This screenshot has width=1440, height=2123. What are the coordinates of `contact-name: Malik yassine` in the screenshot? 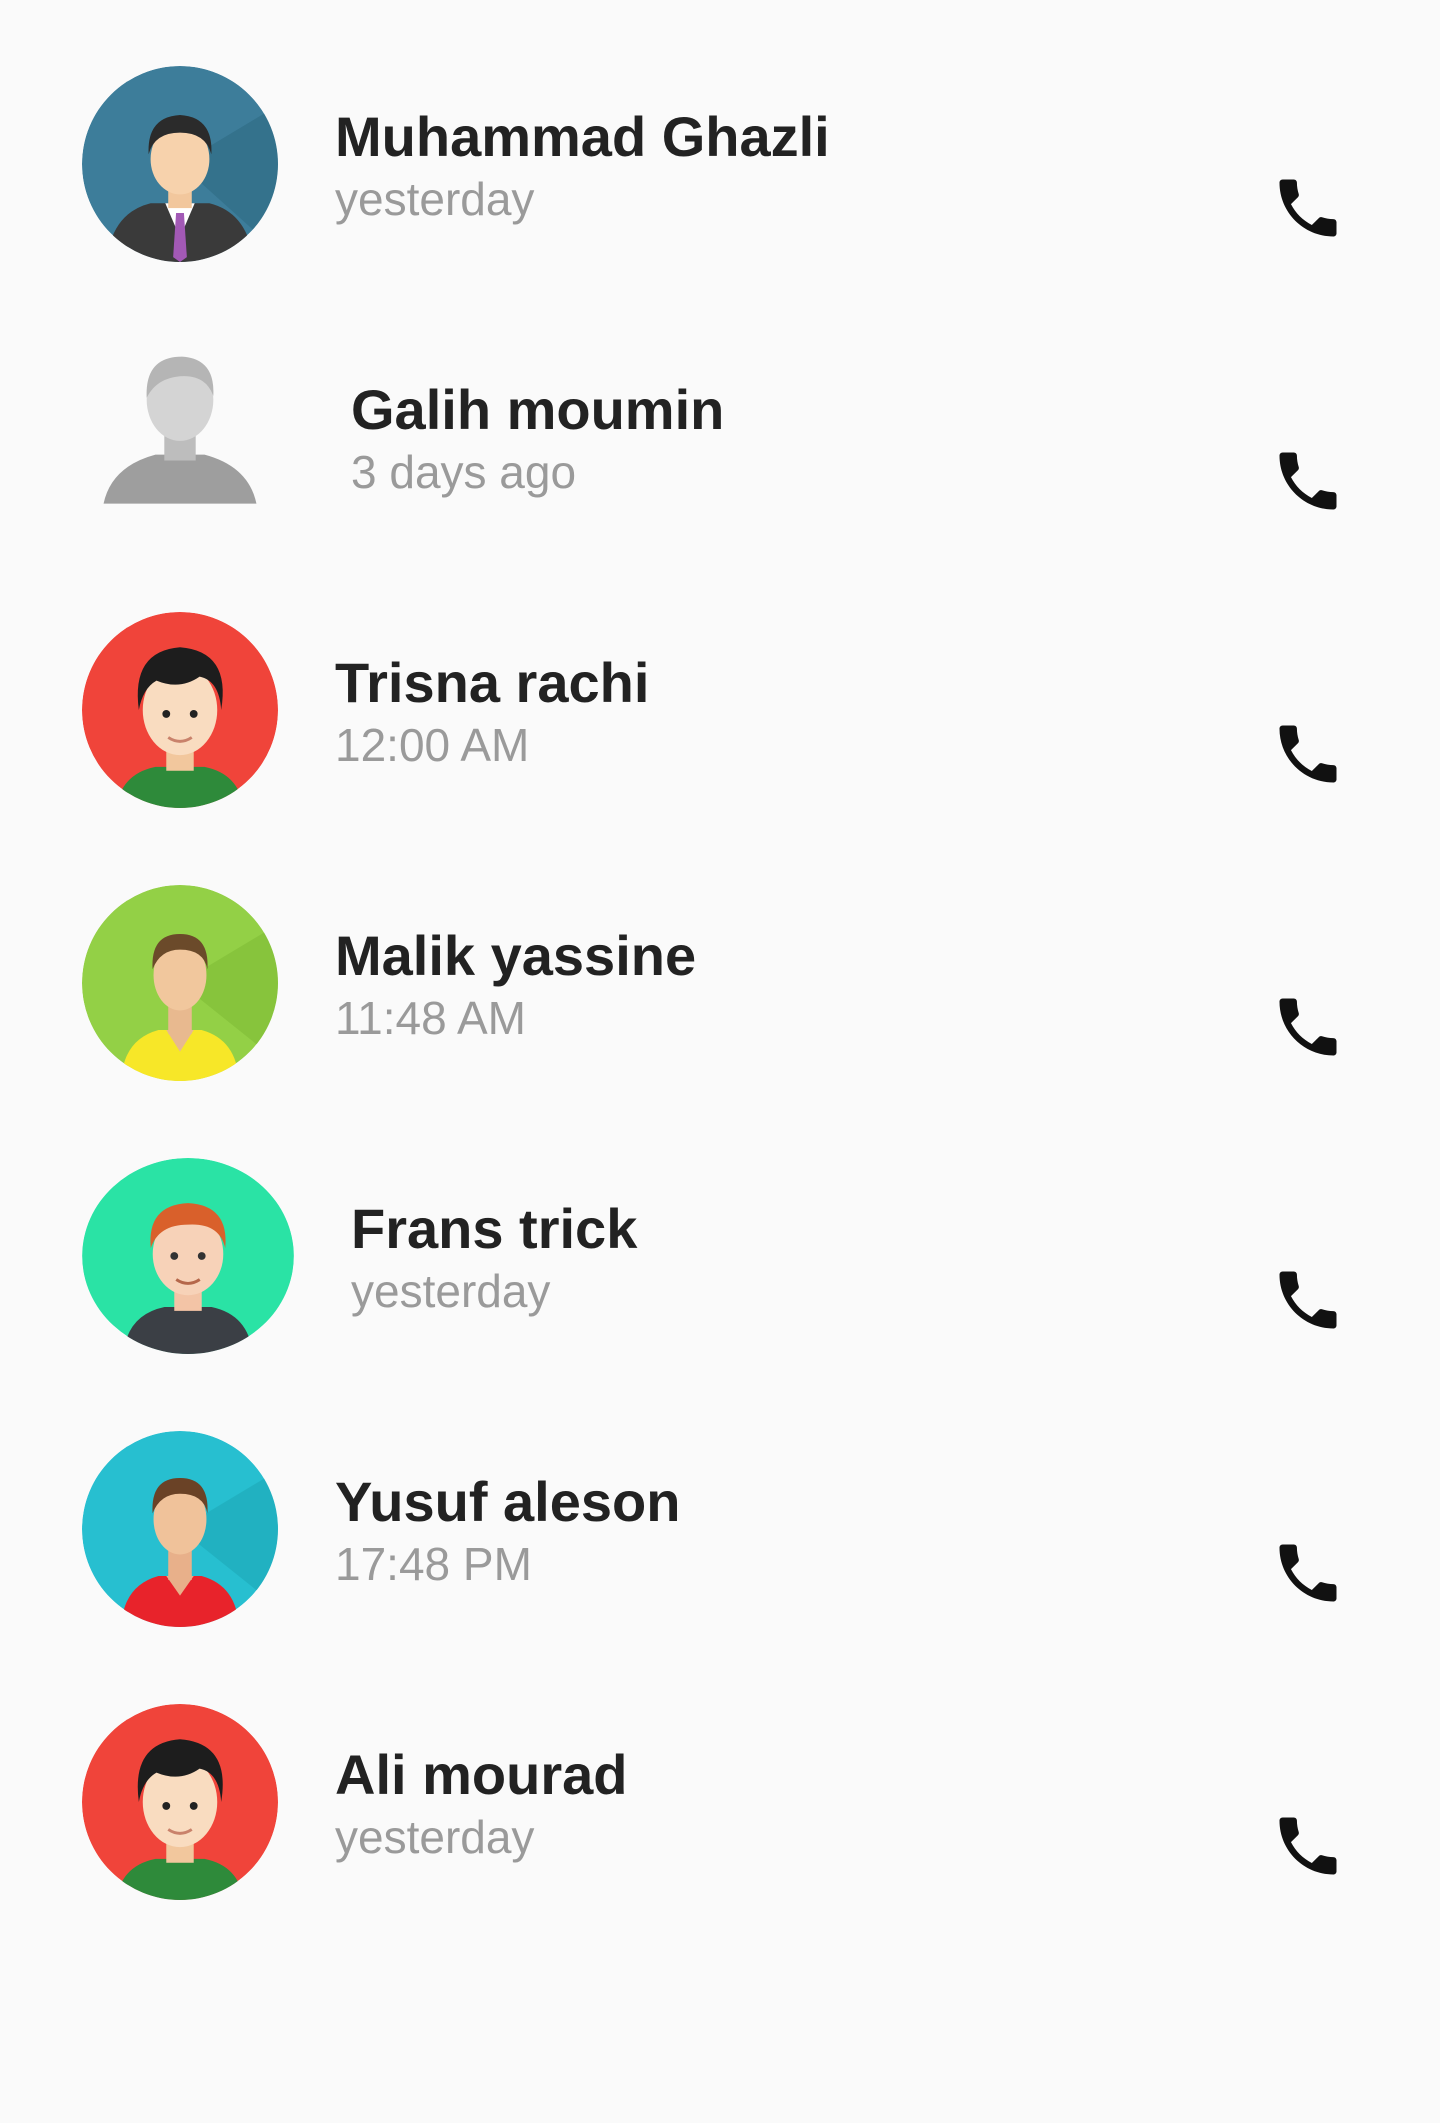 It's located at (516, 955).